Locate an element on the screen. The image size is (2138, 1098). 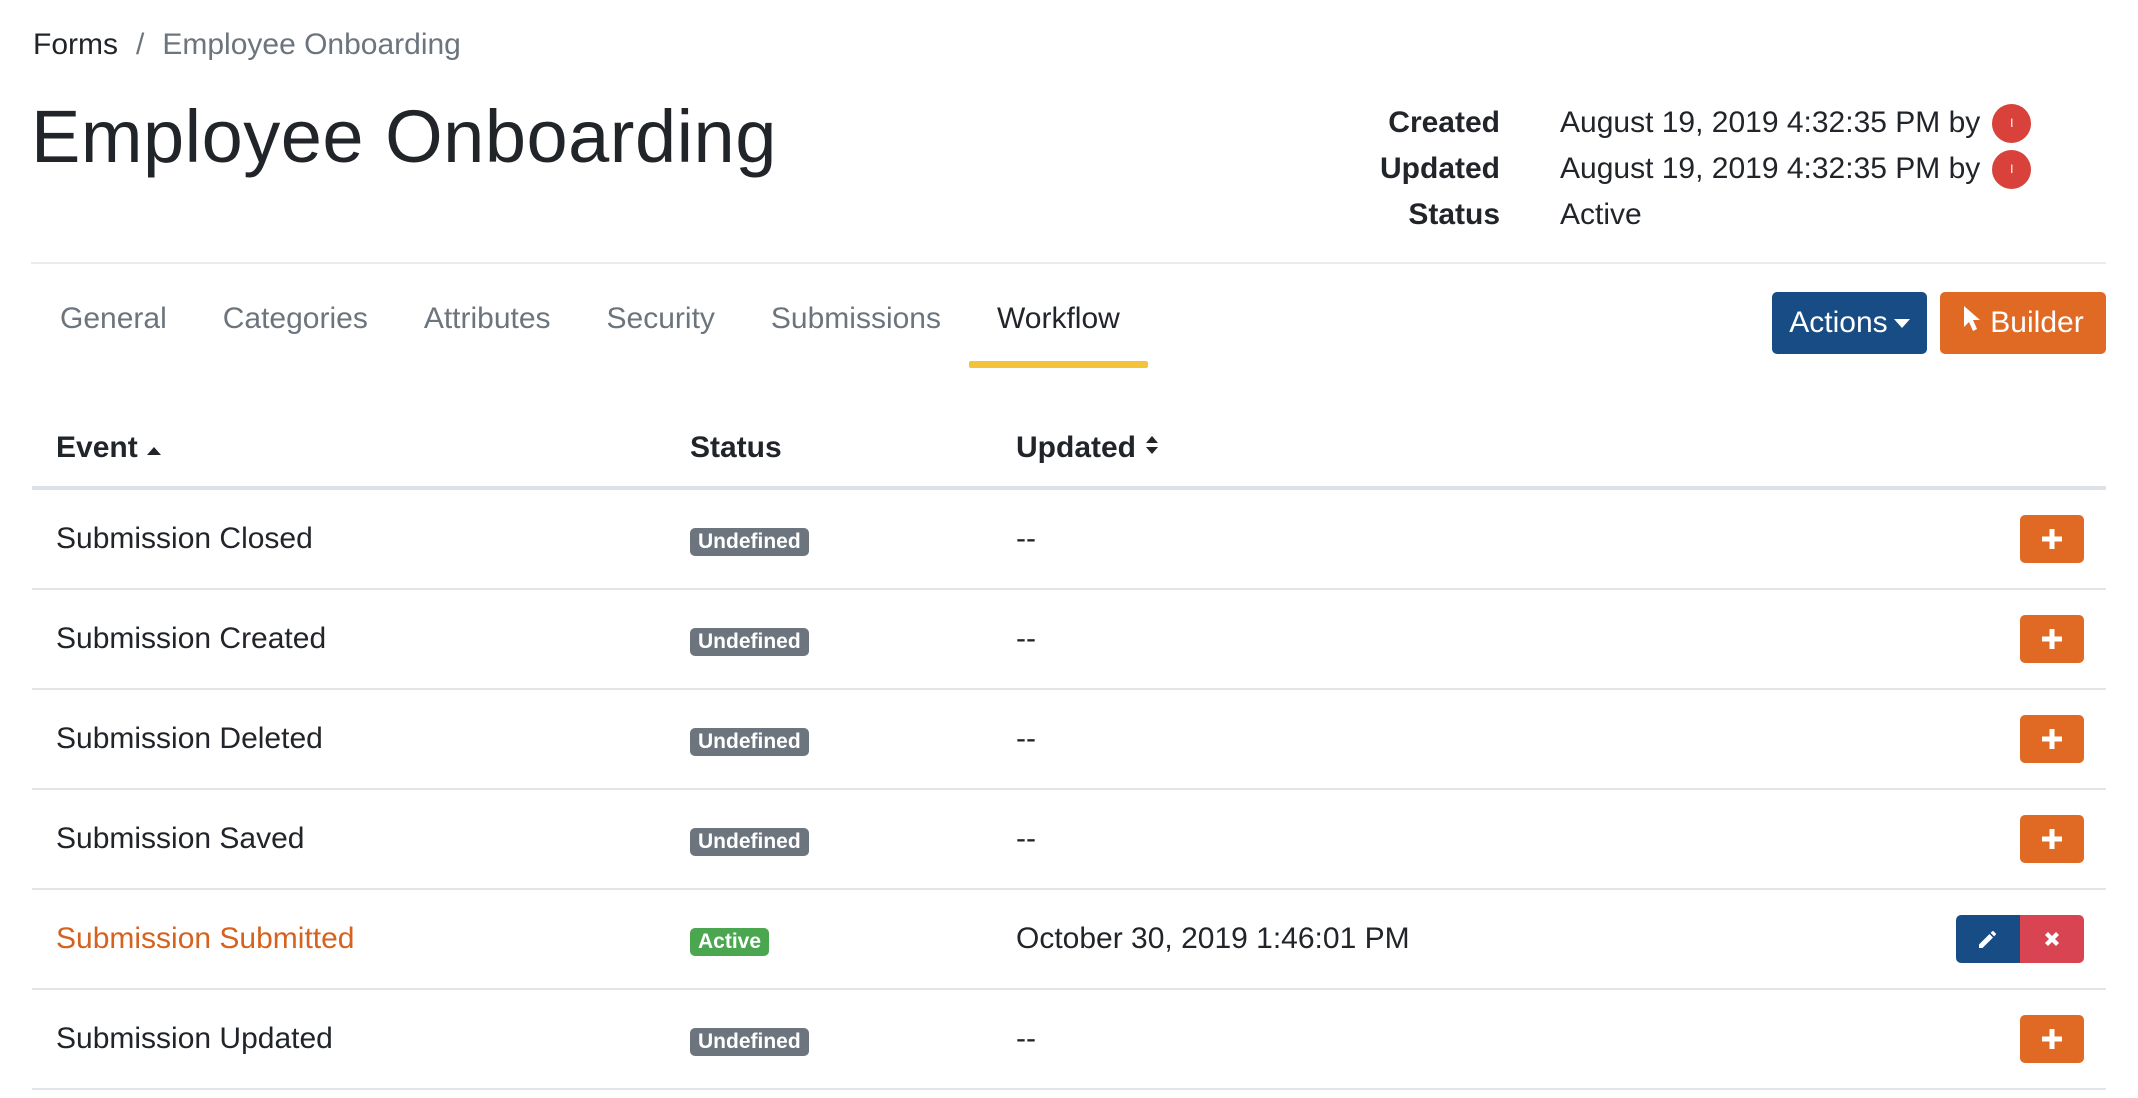
x-icon is located at coordinates (2052, 939).